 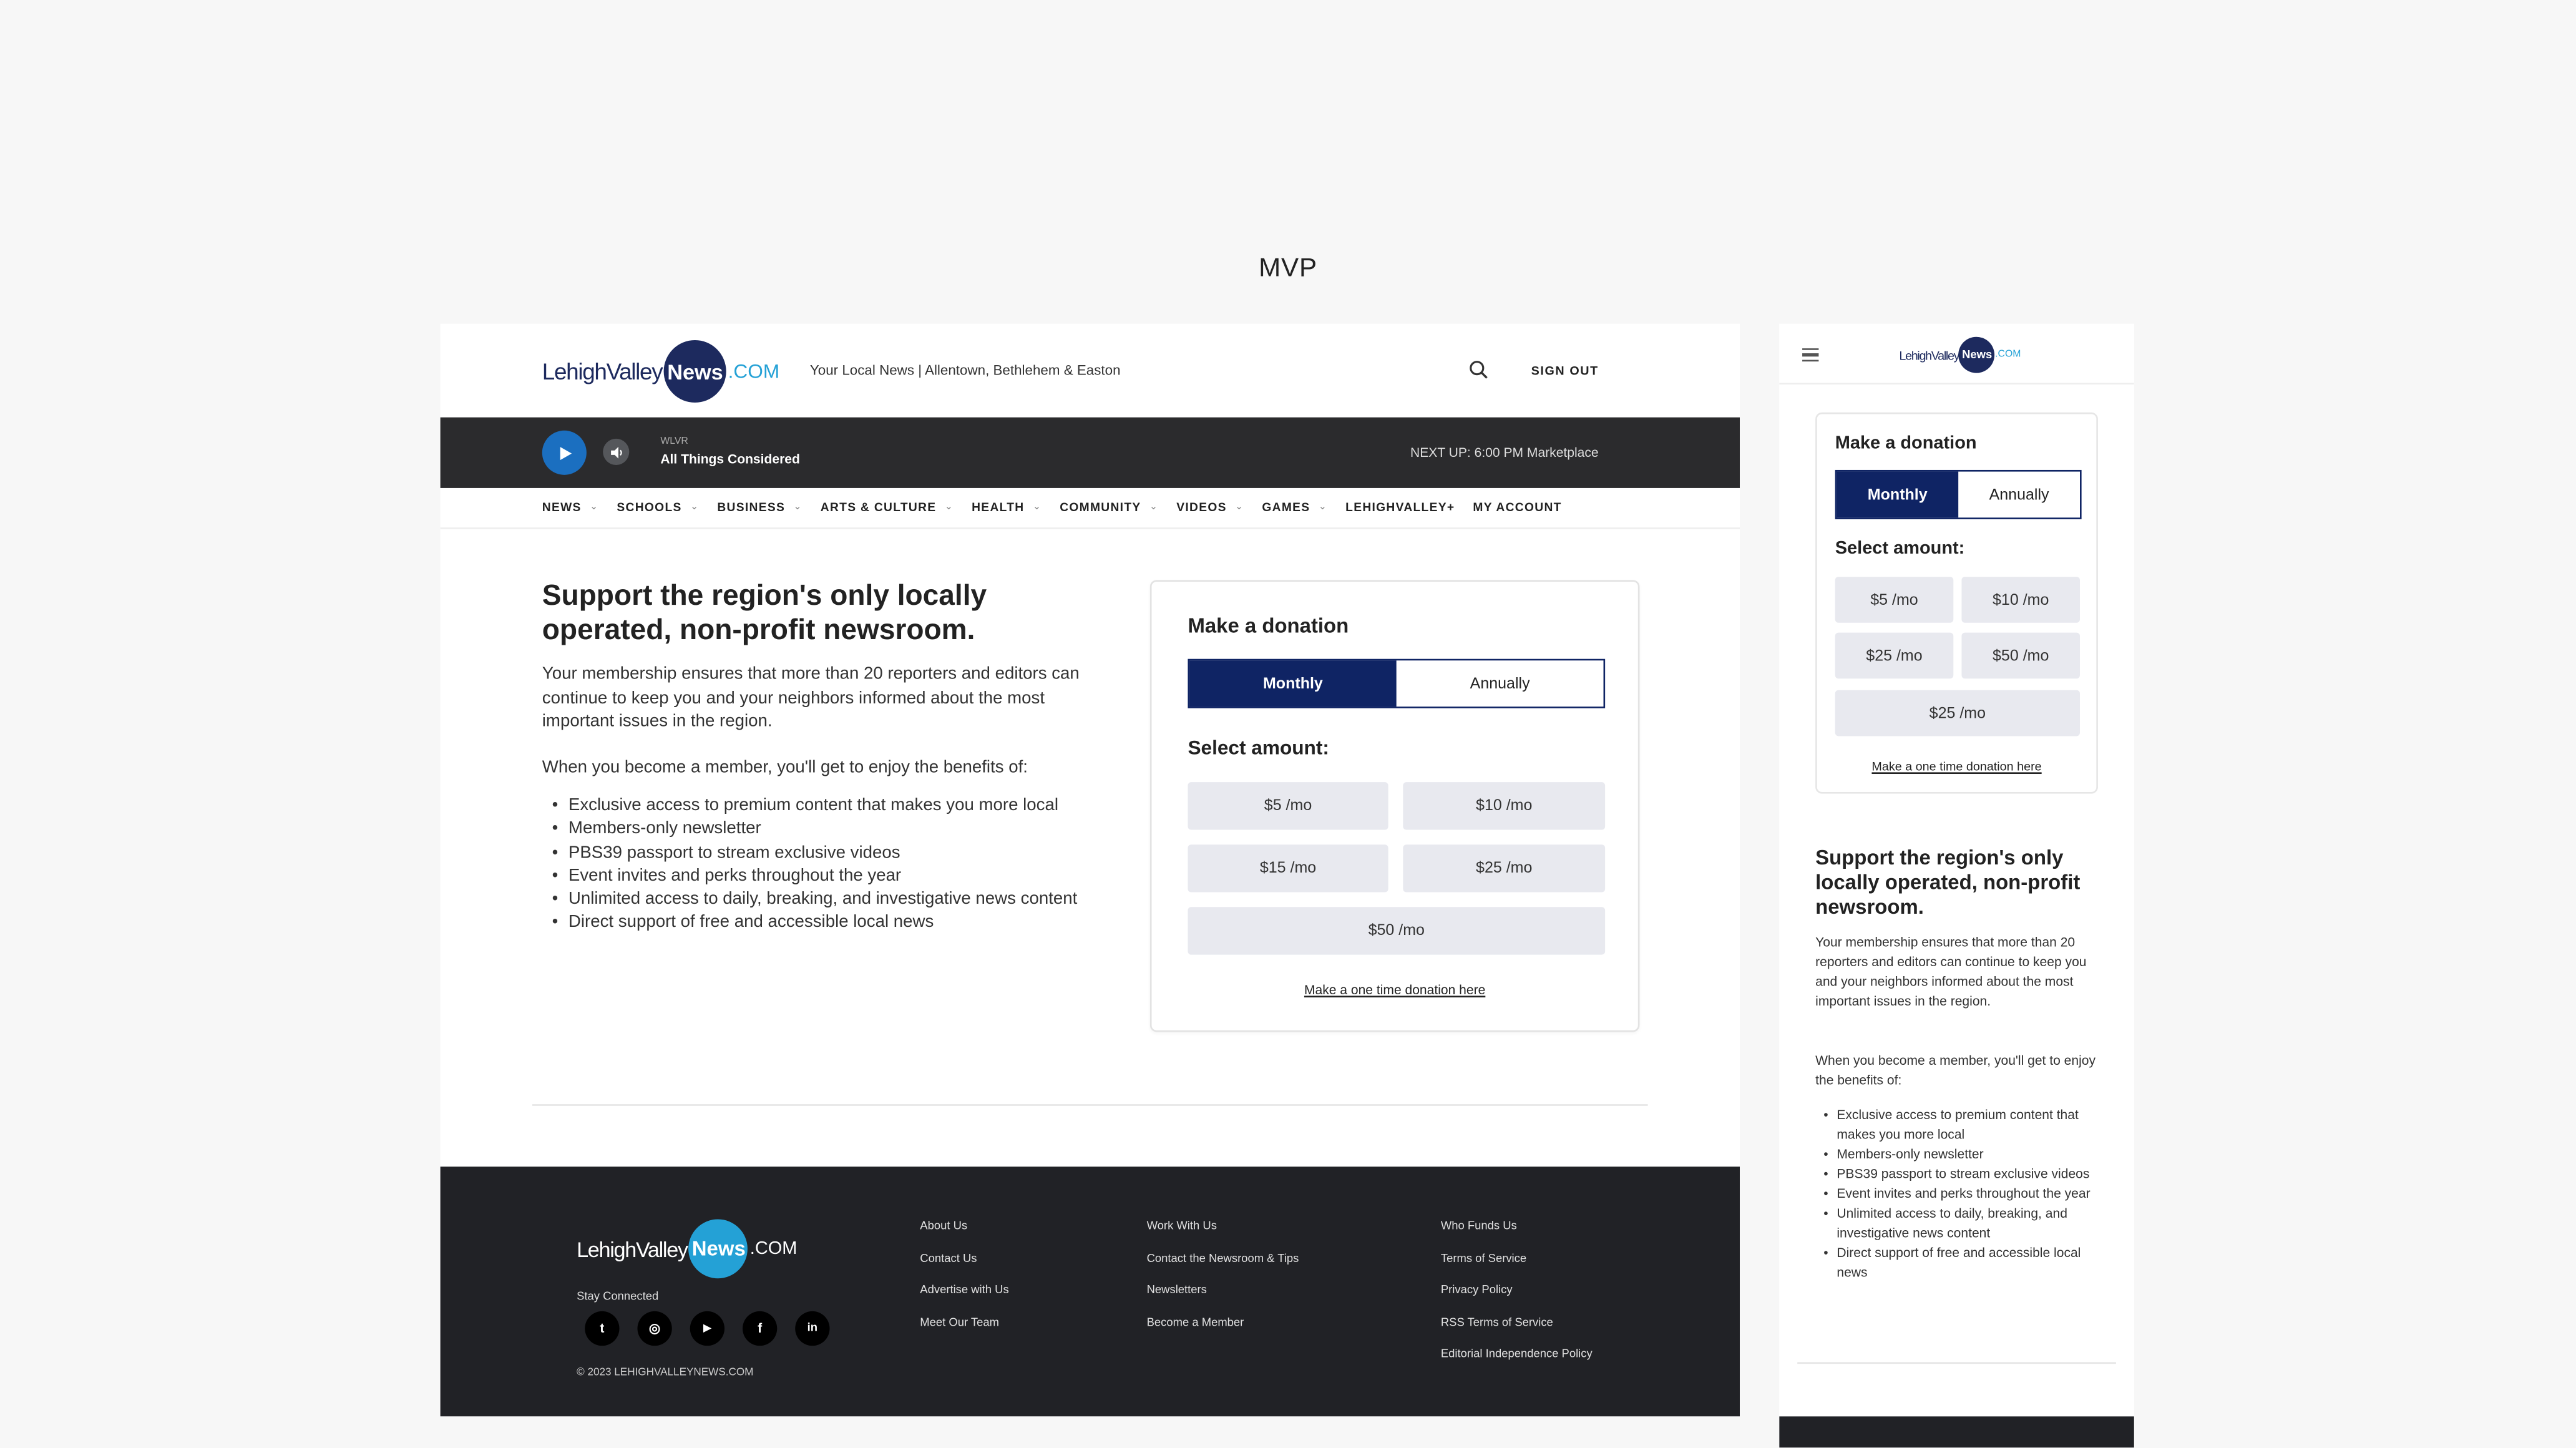 I want to click on nav-label: ARTS & CULTURE, so click(x=878, y=507).